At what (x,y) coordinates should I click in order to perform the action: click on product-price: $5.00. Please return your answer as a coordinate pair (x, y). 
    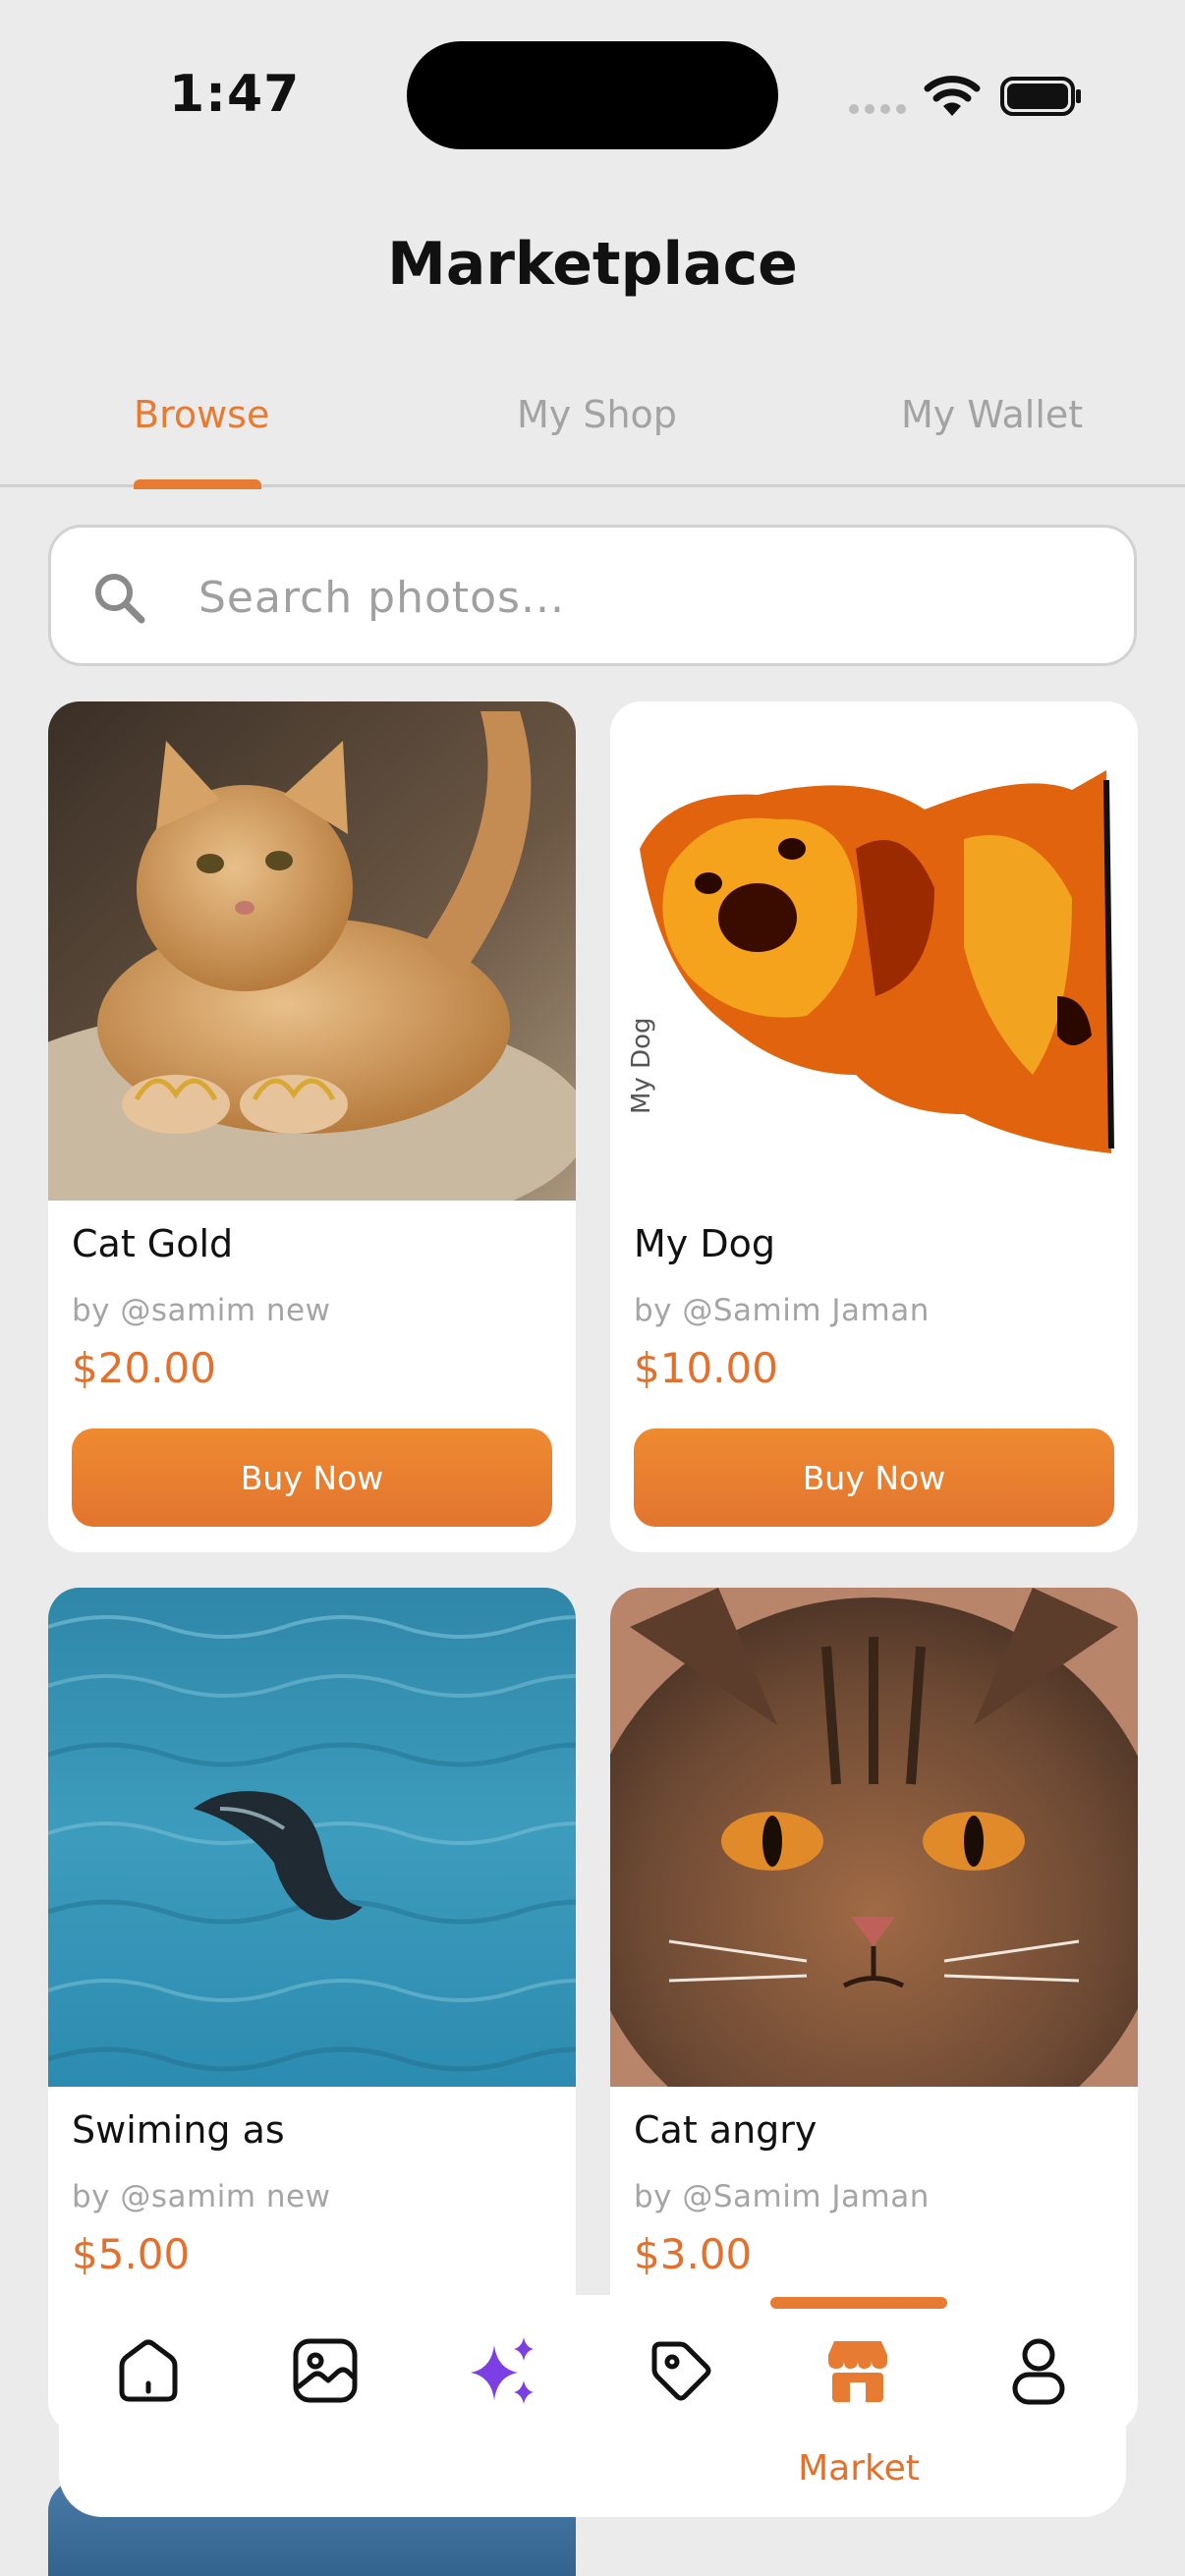
    Looking at the image, I should click on (132, 2254).